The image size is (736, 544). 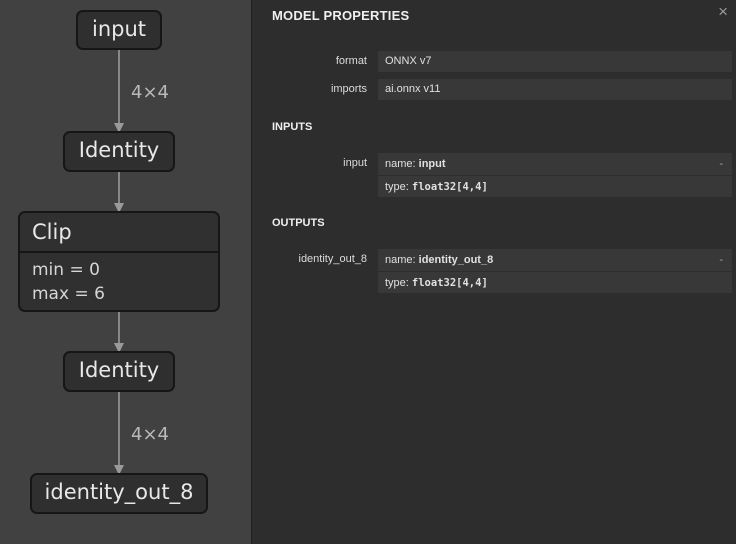 I want to click on node-label: input, so click(x=119, y=29).